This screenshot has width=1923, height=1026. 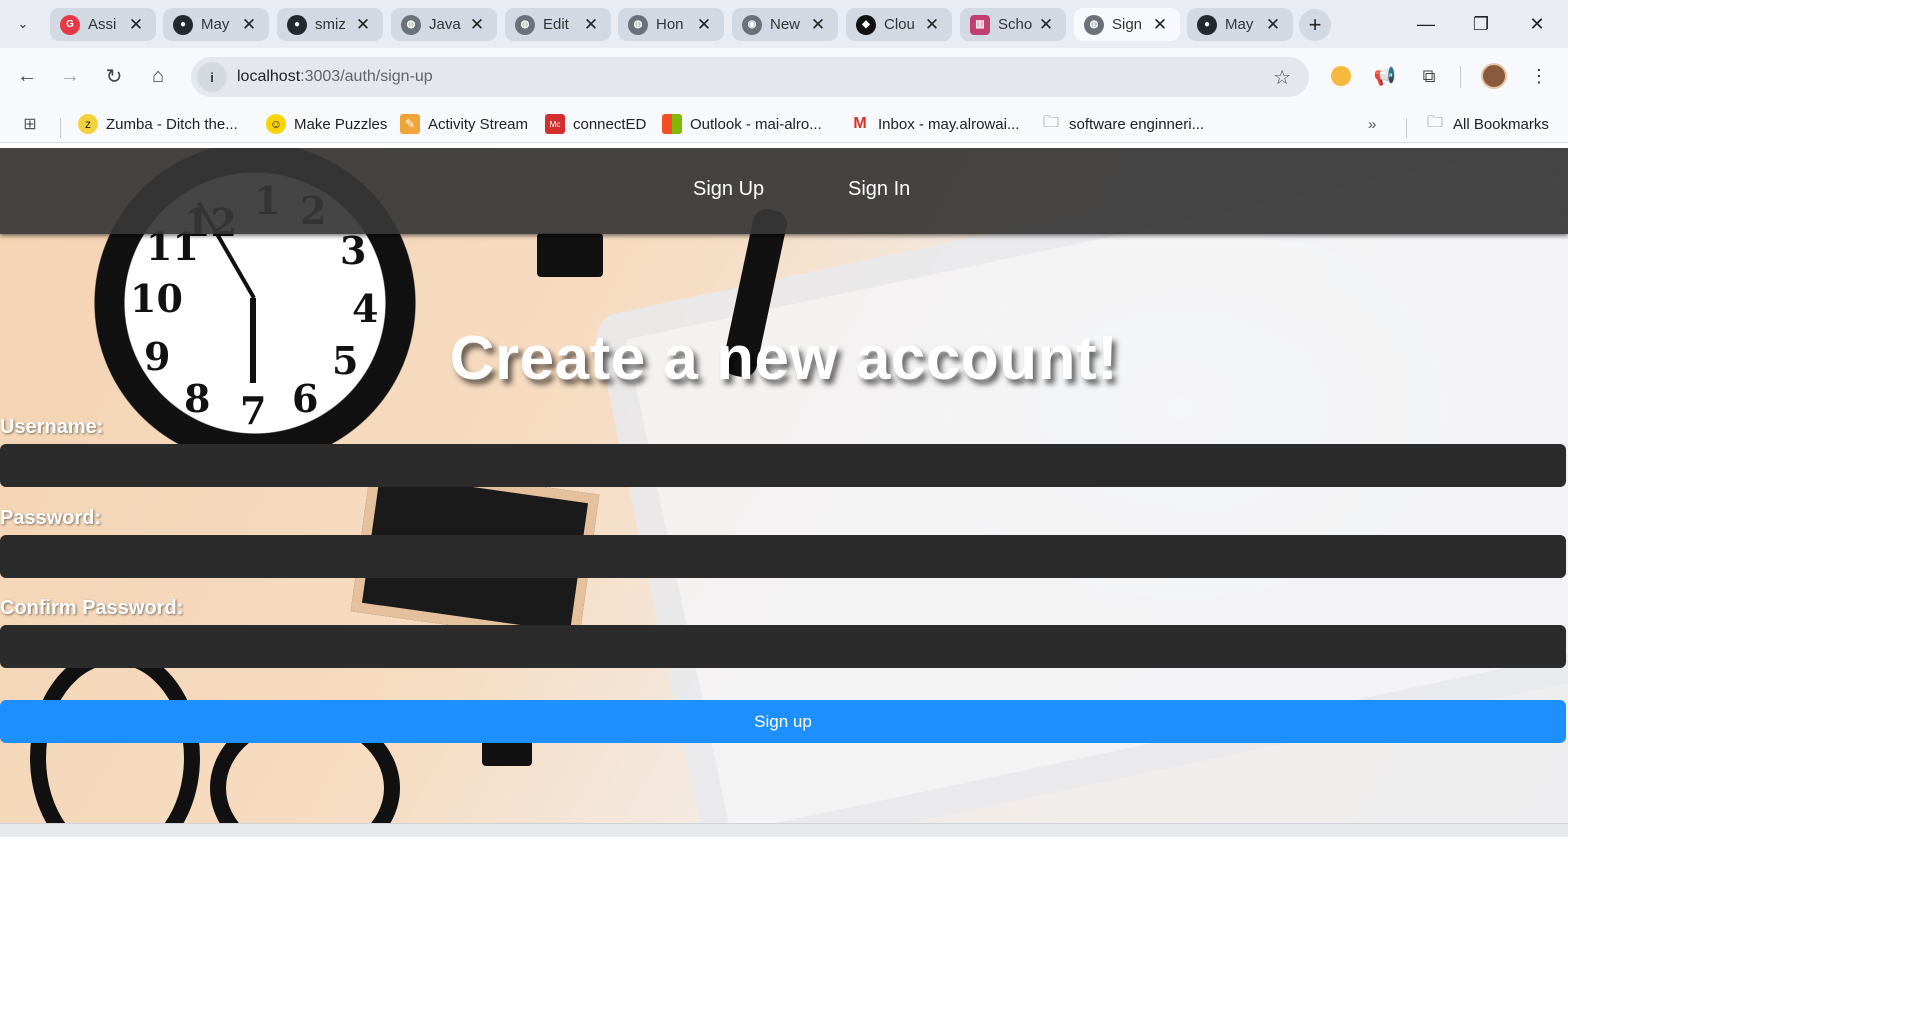 I want to click on back-button: ←, so click(x=27, y=76).